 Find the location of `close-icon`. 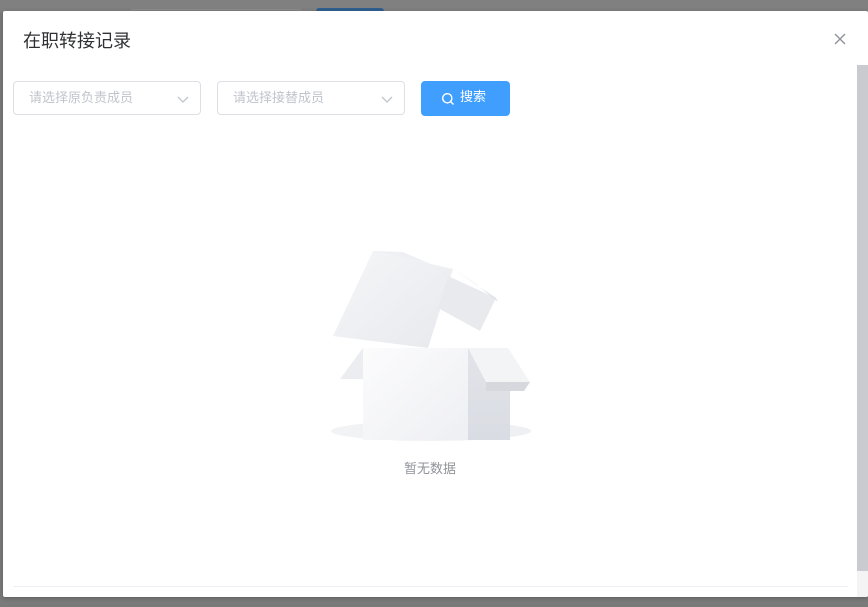

close-icon is located at coordinates (840, 39).